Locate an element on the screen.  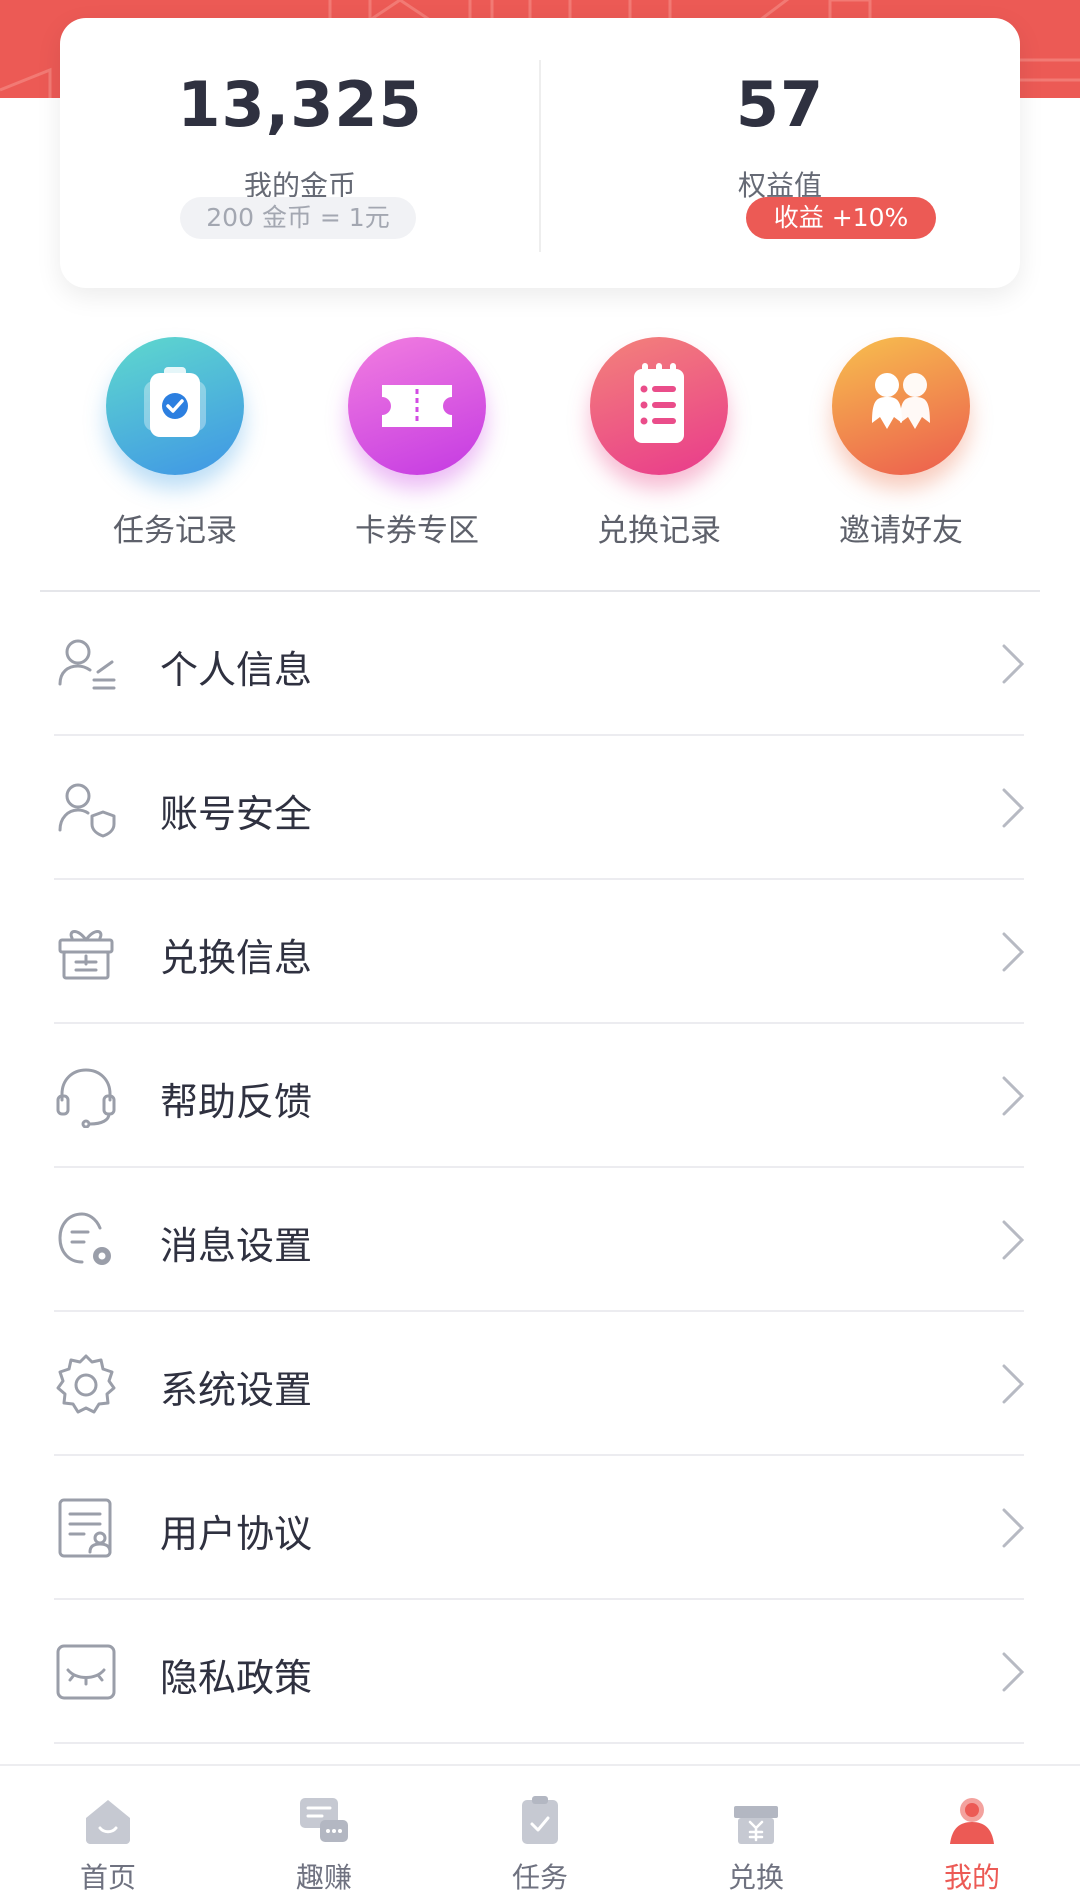
clipboard-icon is located at coordinates (540, 1820).